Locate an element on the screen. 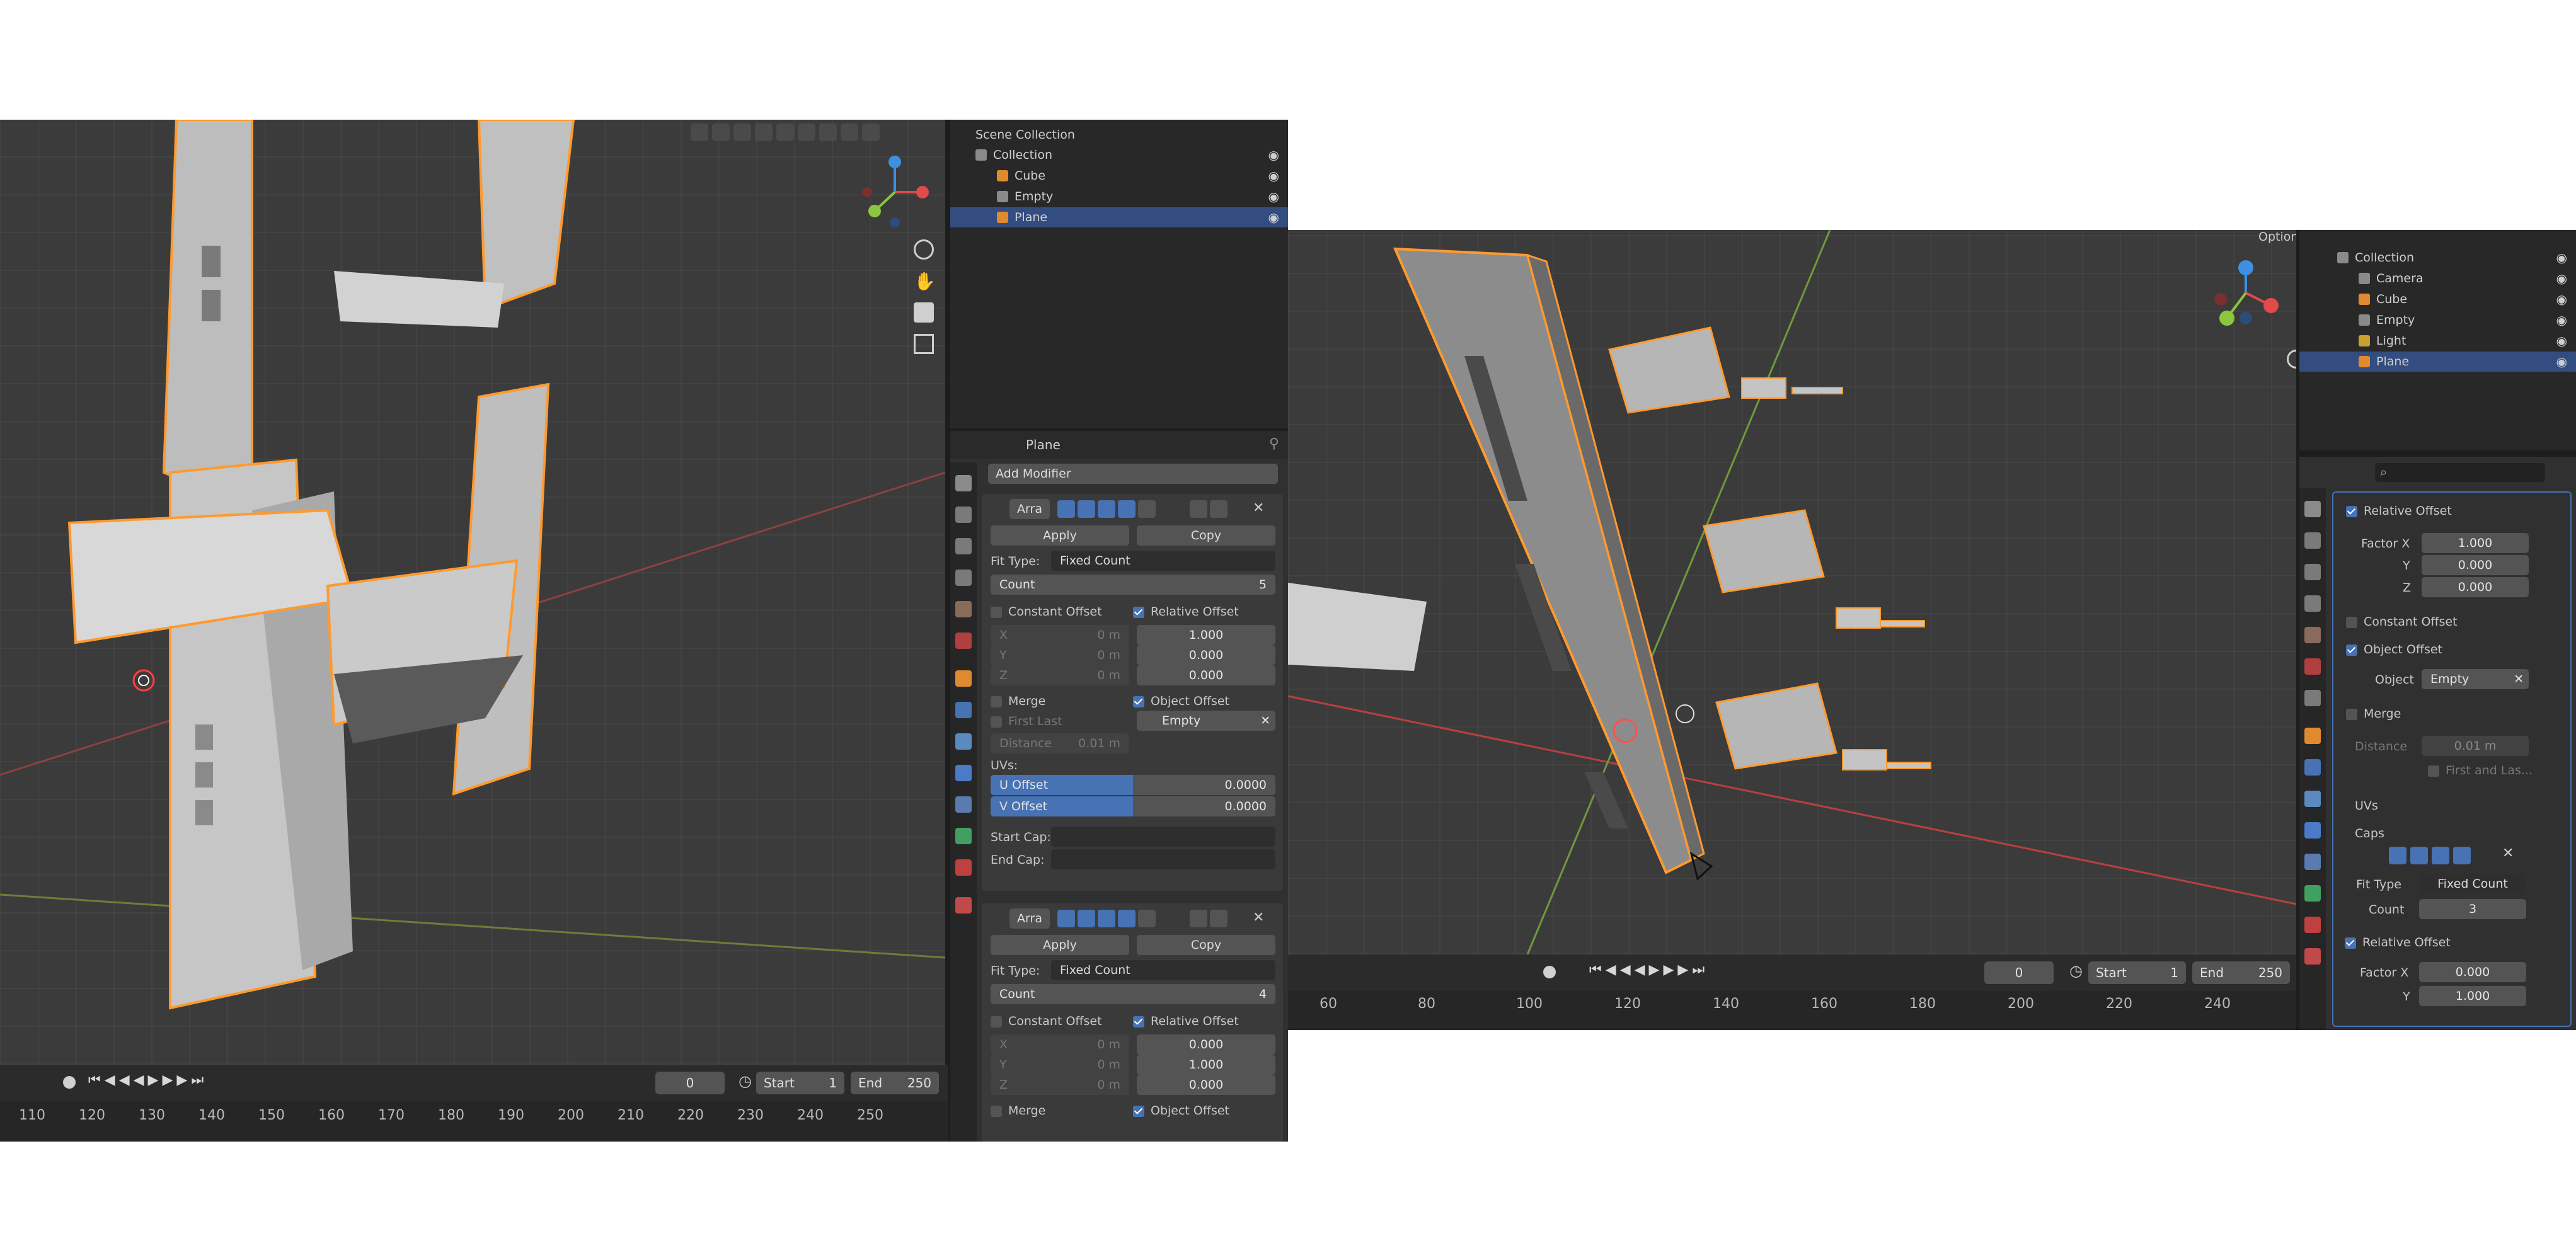 This screenshot has height=1260, width=2576. modifier-tab-icon is located at coordinates (2312, 767).